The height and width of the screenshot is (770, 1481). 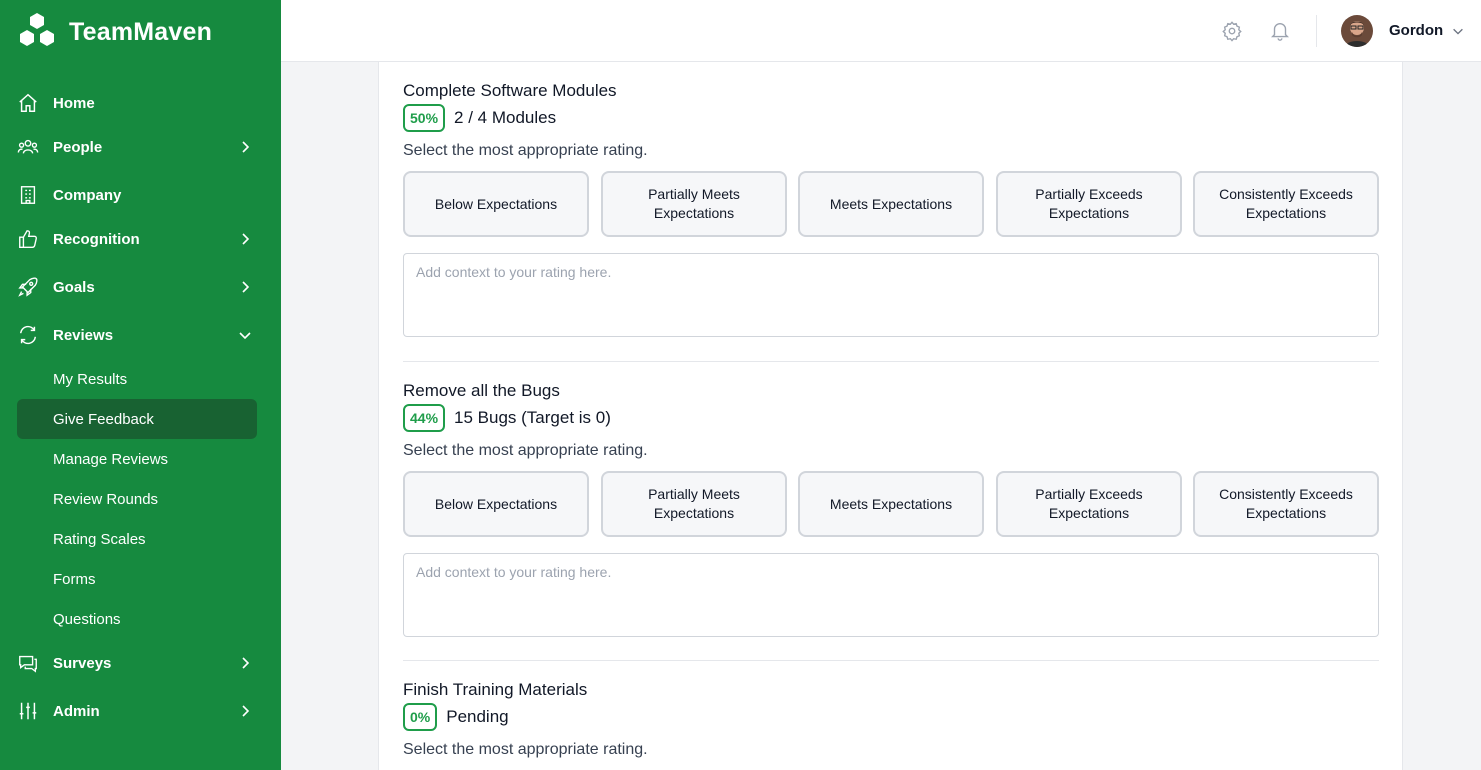 What do you see at coordinates (1280, 31) in the screenshot?
I see `bell-icon` at bounding box center [1280, 31].